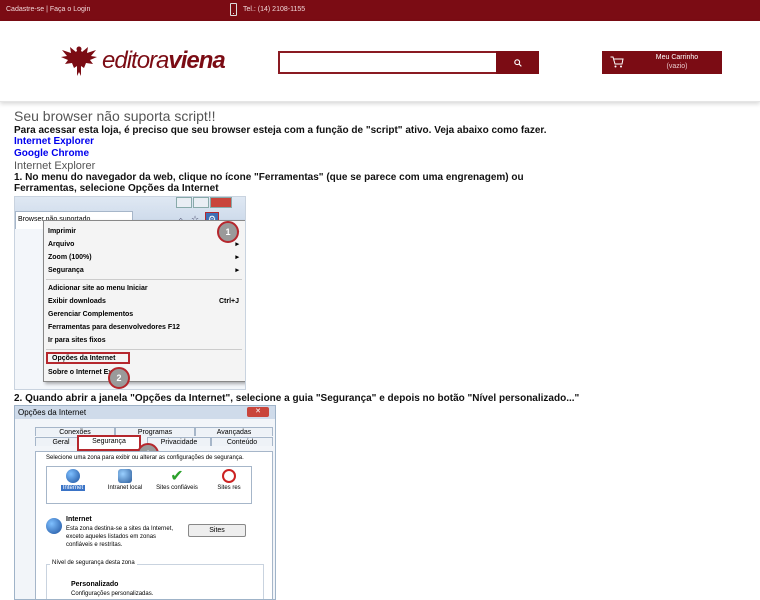 Image resolution: width=760 pixels, height=600 pixels. I want to click on menu-item-internet-options: Opções da Internet, so click(88, 358).